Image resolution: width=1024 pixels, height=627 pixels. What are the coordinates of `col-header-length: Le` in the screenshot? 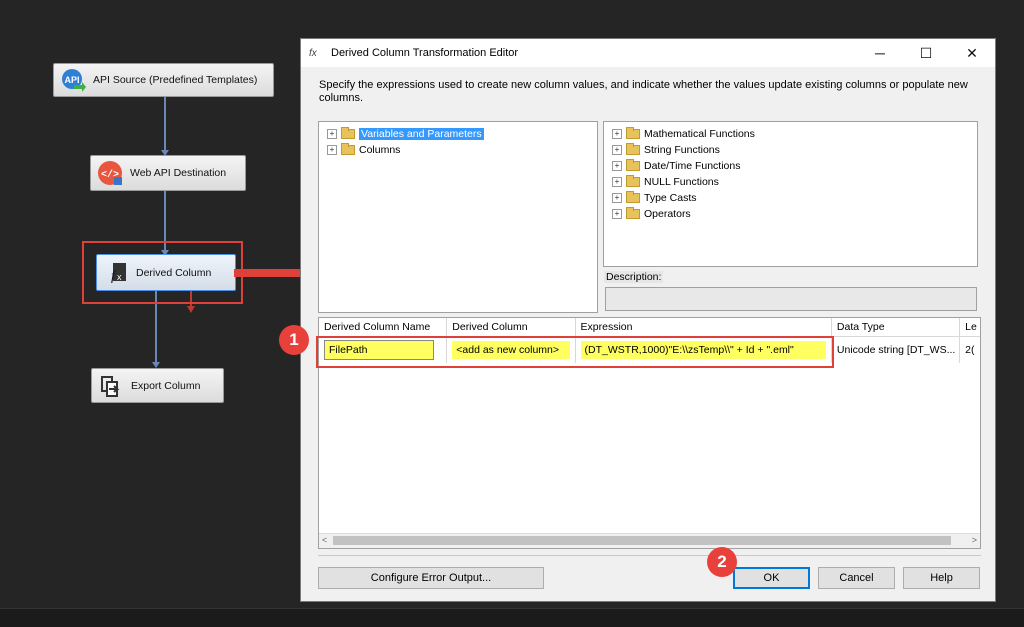 It's located at (971, 327).